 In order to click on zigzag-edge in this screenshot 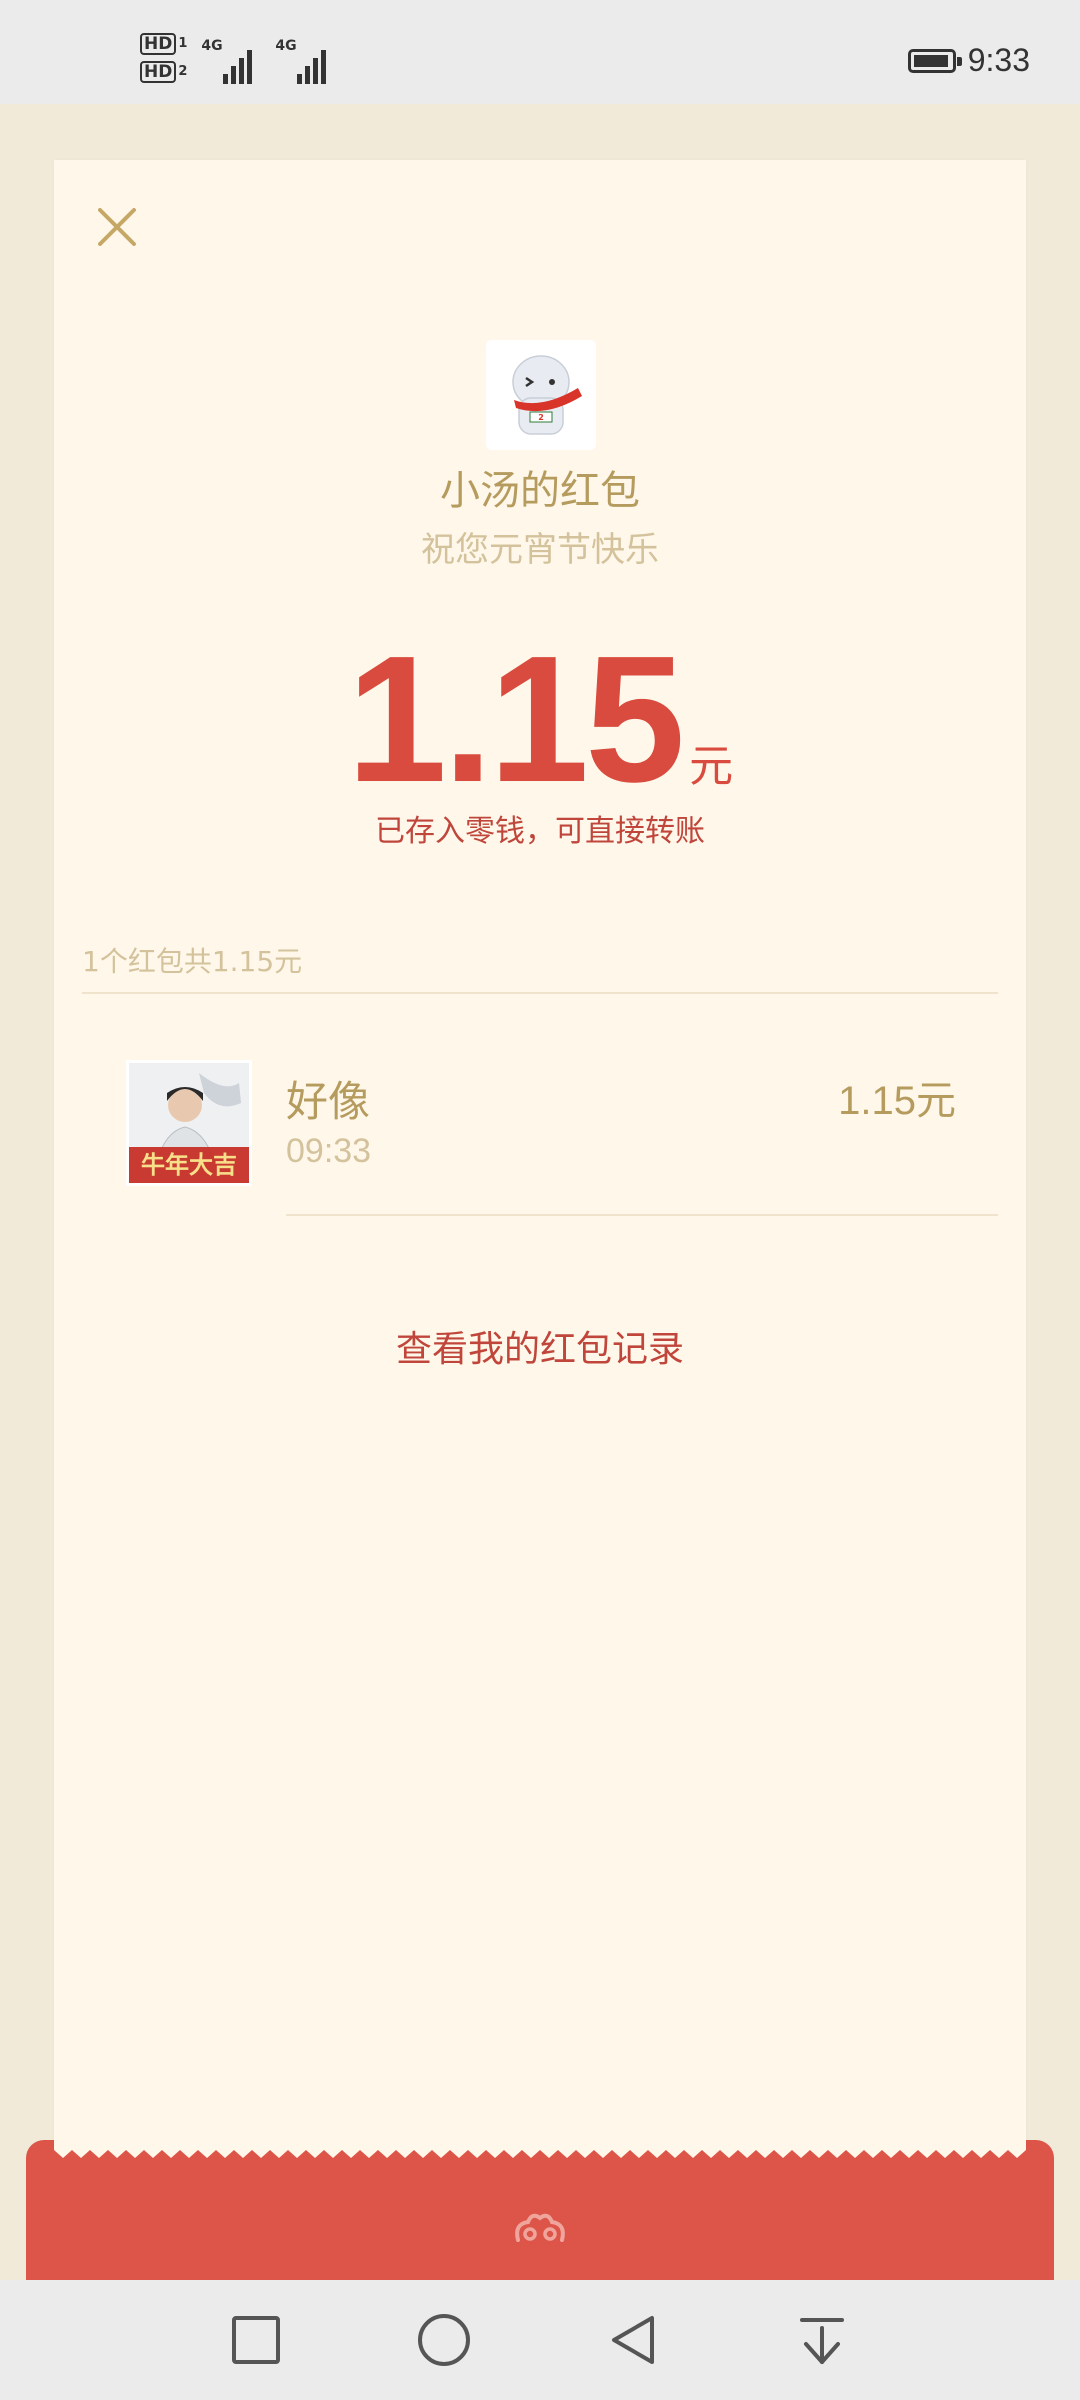, I will do `click(540, 2149)`.